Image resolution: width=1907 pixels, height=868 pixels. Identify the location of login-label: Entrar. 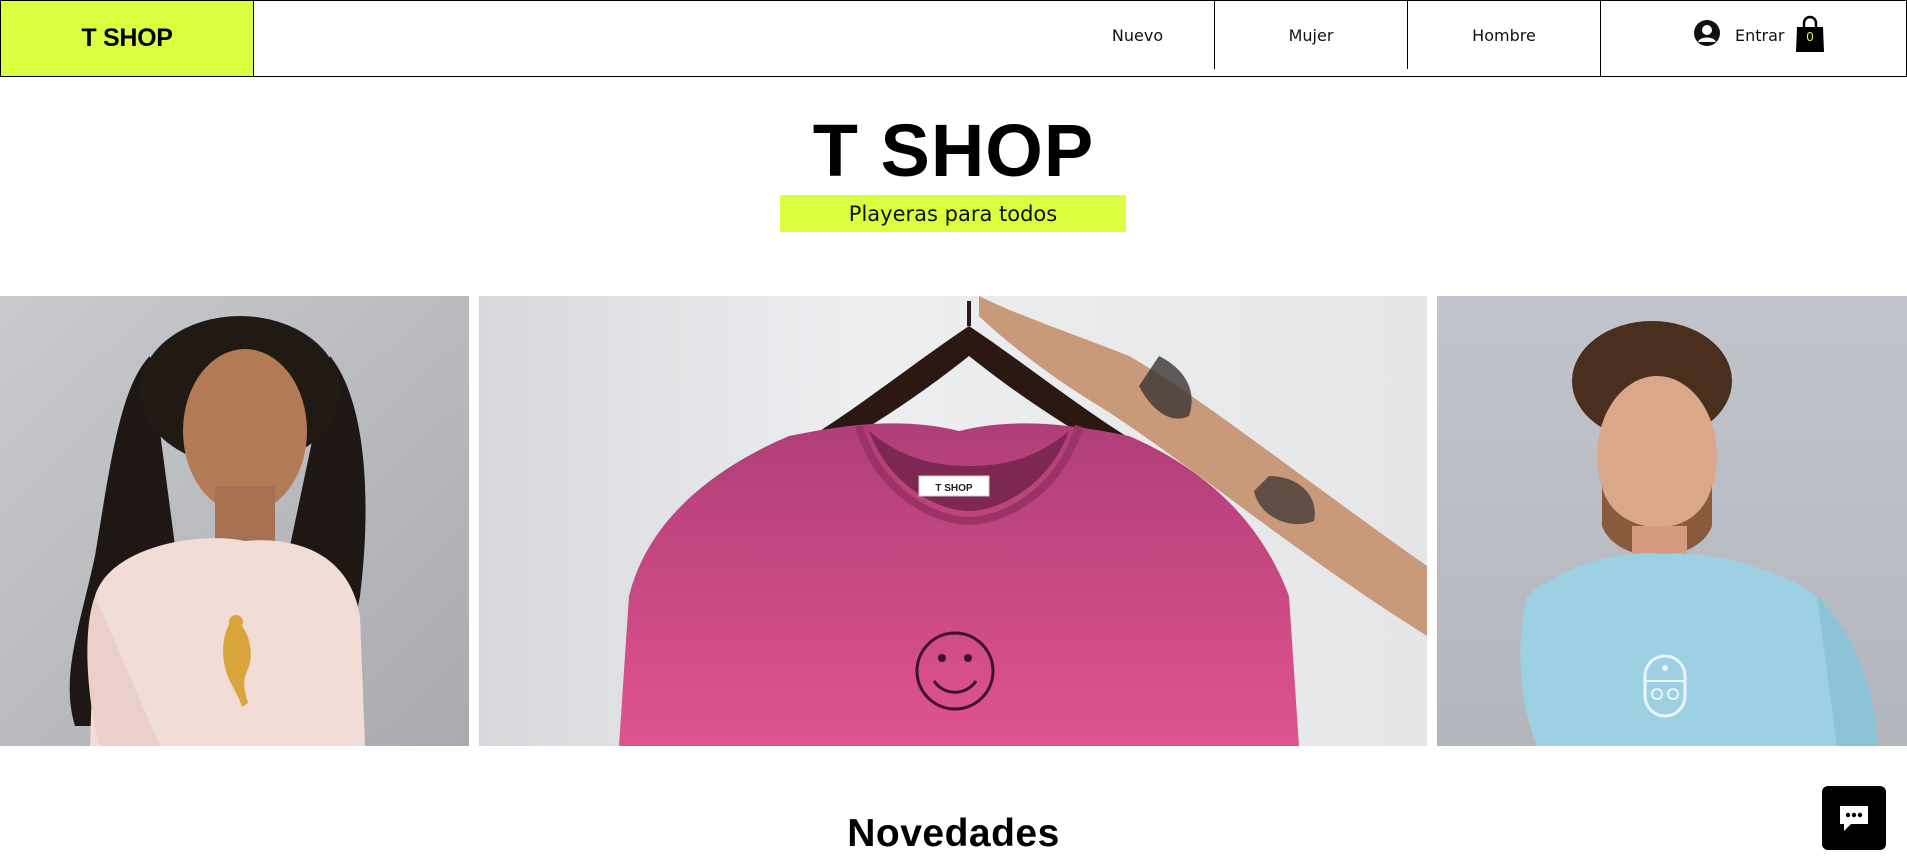
(1760, 35).